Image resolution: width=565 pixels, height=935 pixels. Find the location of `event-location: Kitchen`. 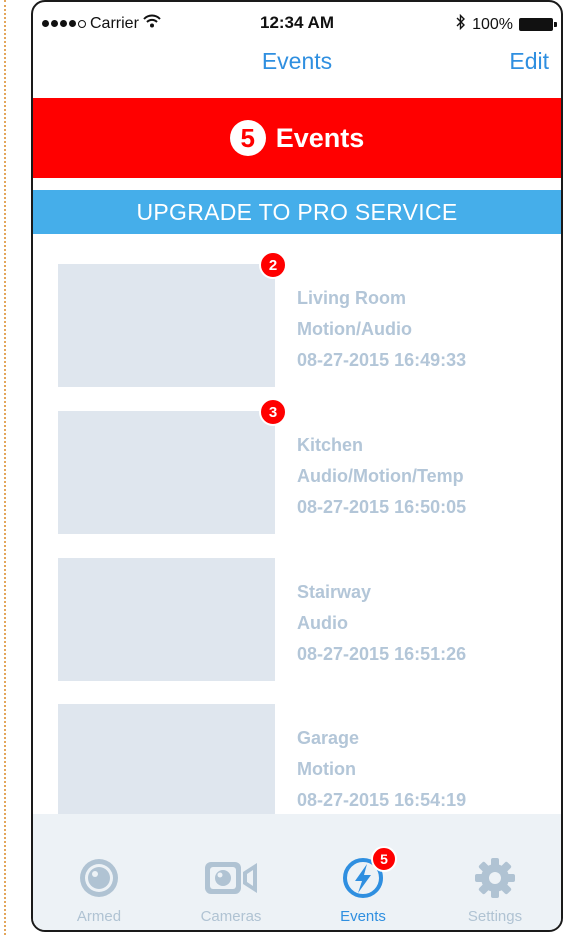

event-location: Kitchen is located at coordinates (330, 445).